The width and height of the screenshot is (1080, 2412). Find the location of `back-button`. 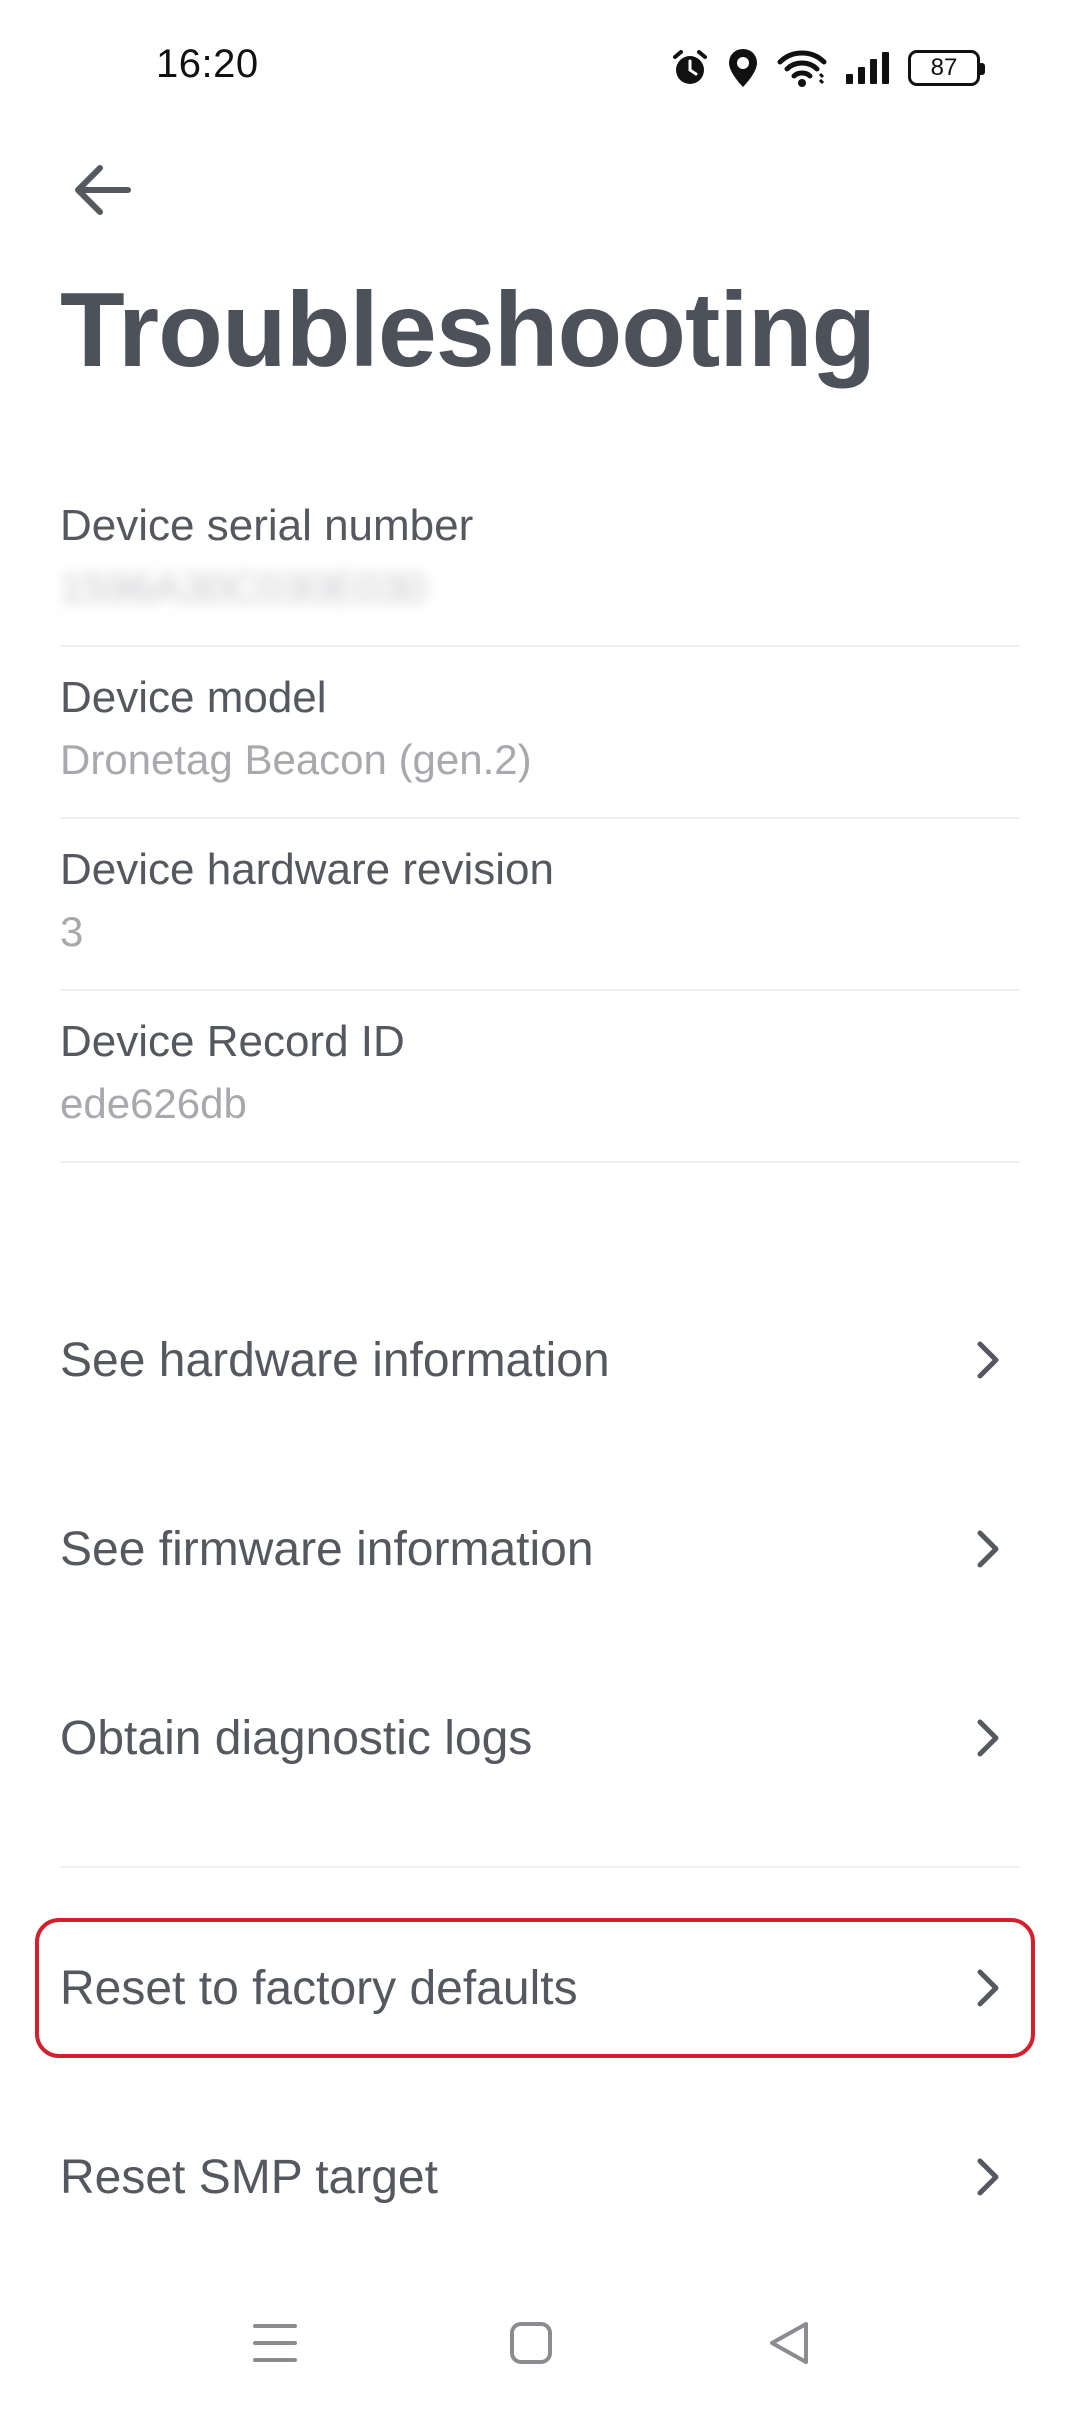

back-button is located at coordinates (102, 192).